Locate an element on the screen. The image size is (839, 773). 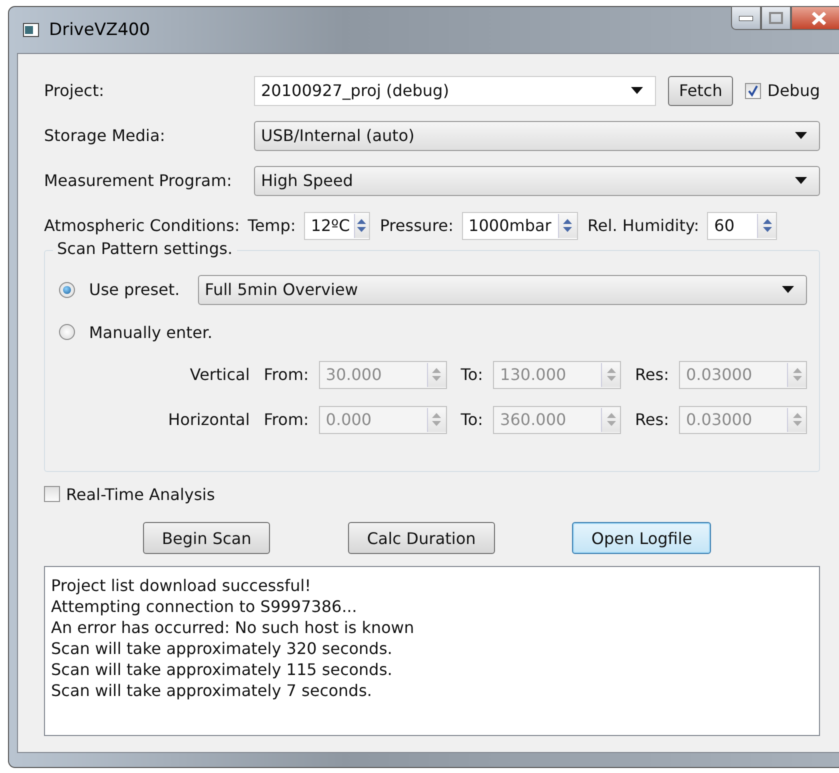
maximize-icon is located at coordinates (776, 18).